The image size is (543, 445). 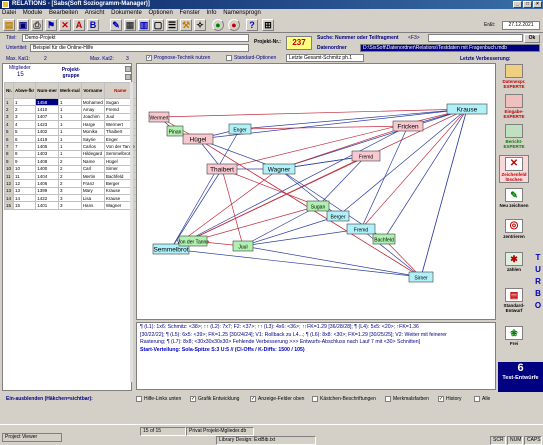 What do you see at coordinates (450, 399) in the screenshot?
I see `history-checkbox: ✓ History` at bounding box center [450, 399].